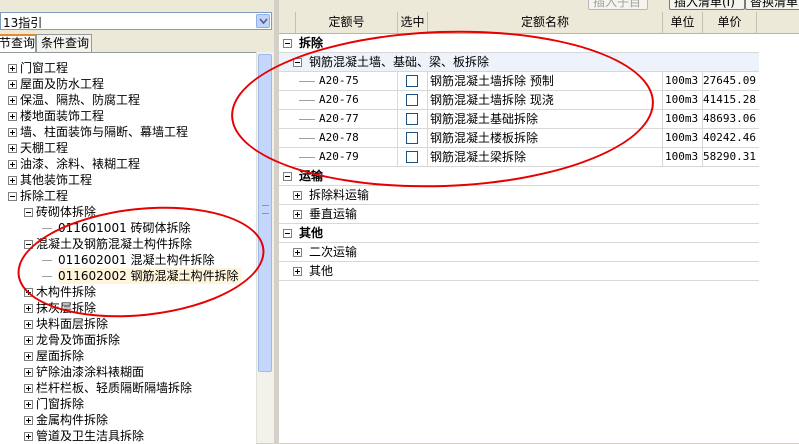  I want to click on column-header-name: 定额名称, so click(545, 22).